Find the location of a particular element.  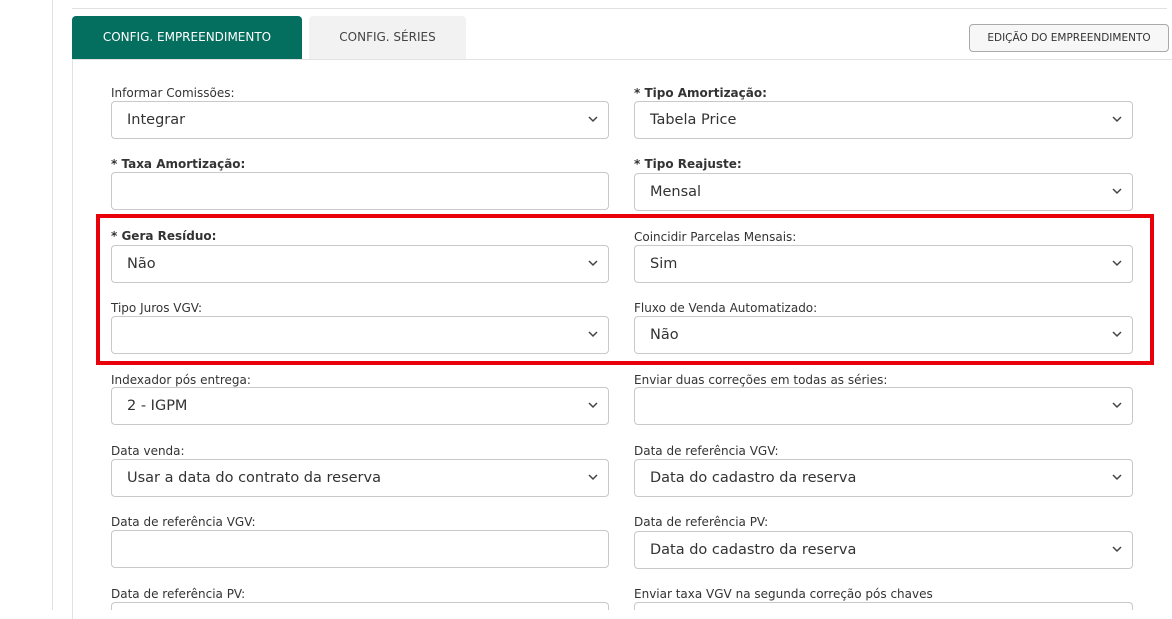

data-venda-value: Usar a data do contrato da reserva is located at coordinates (254, 478).